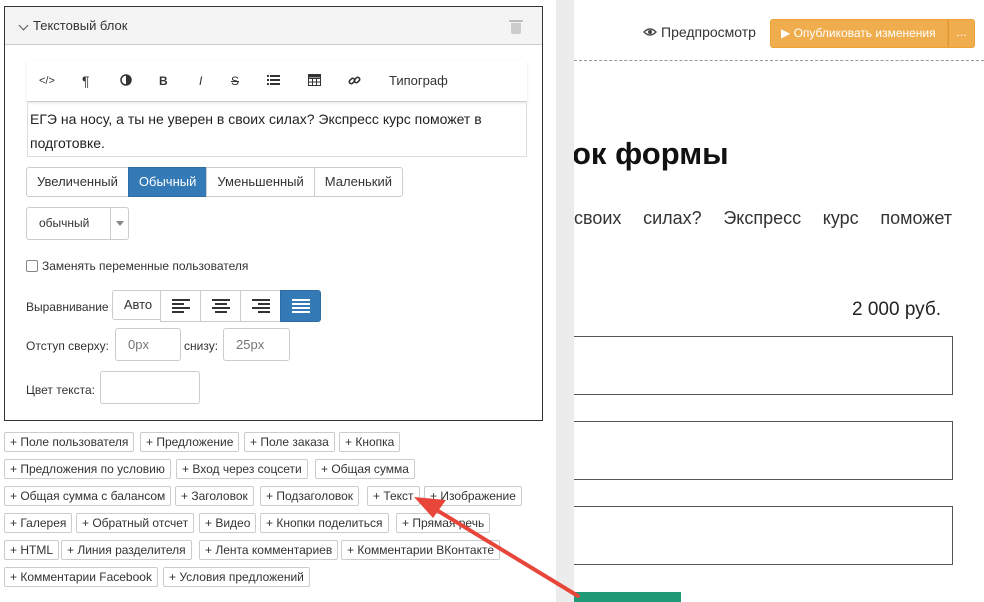 The image size is (984, 602). Describe the element at coordinates (201, 346) in the screenshot. I see `indent-bottom-label: снизу:` at that location.